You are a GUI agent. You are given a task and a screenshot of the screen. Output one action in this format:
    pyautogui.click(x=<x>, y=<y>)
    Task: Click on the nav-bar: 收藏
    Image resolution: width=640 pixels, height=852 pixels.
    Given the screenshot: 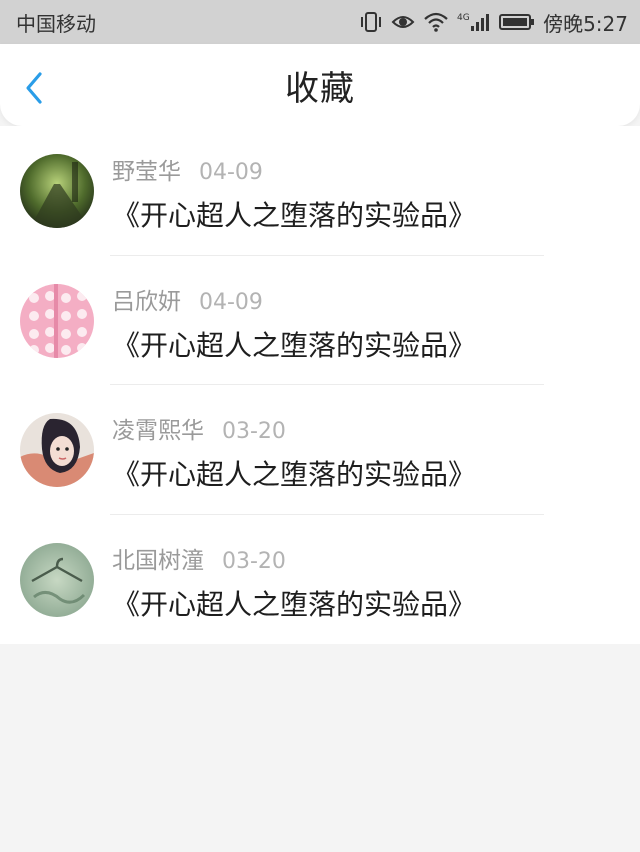 What is the action you would take?
    pyautogui.click(x=320, y=85)
    